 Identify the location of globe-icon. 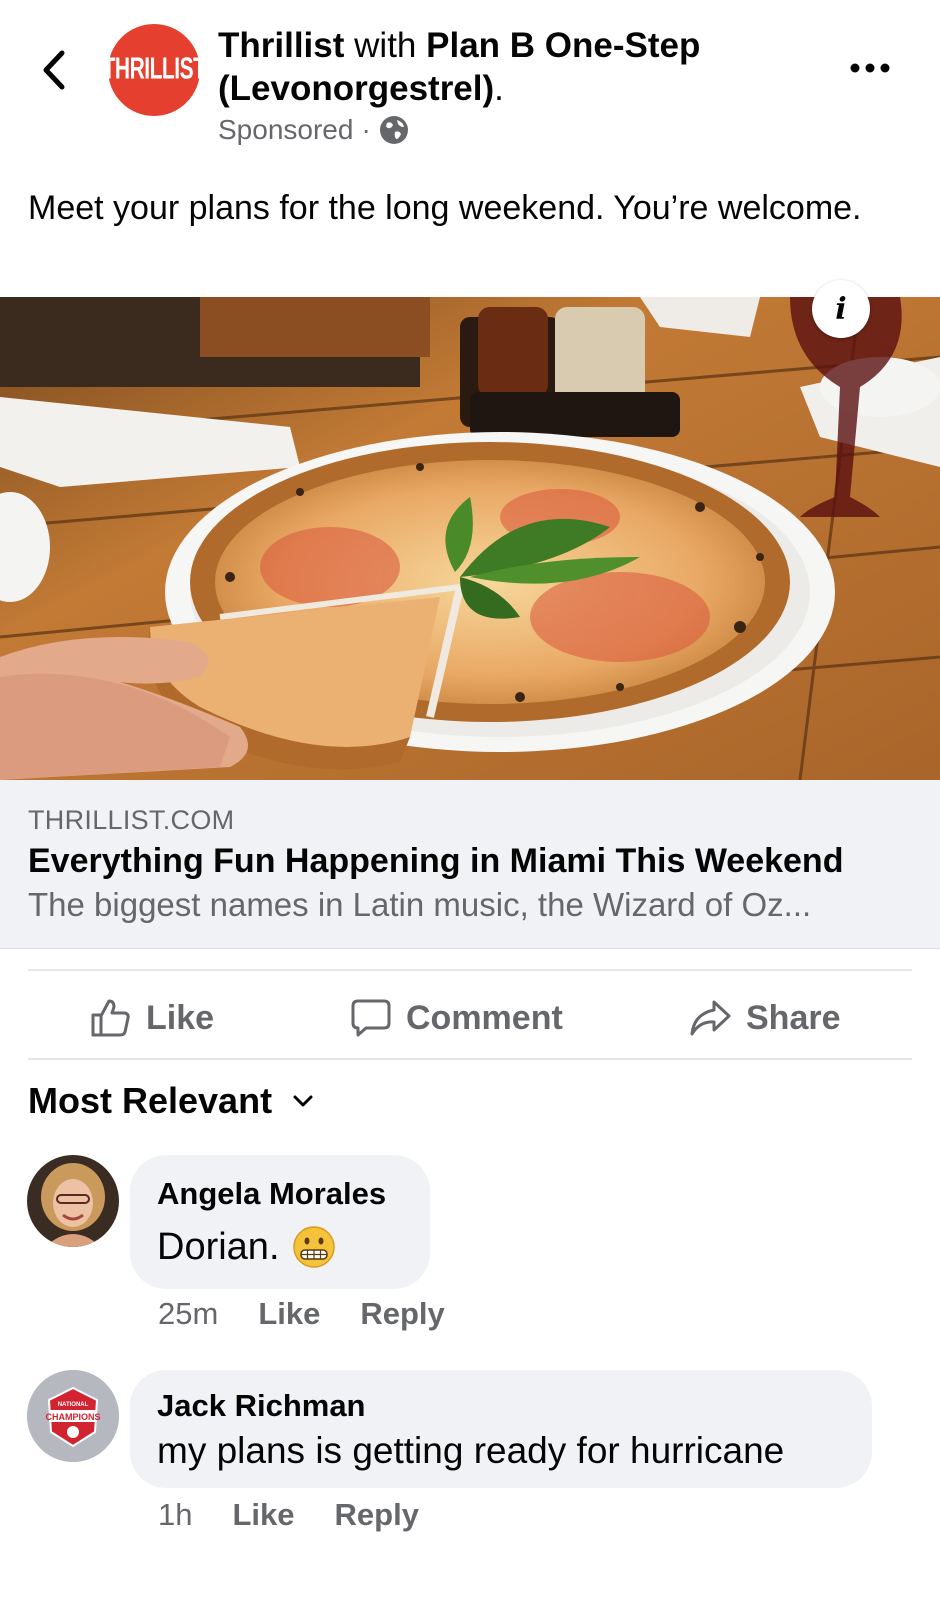
(393, 130).